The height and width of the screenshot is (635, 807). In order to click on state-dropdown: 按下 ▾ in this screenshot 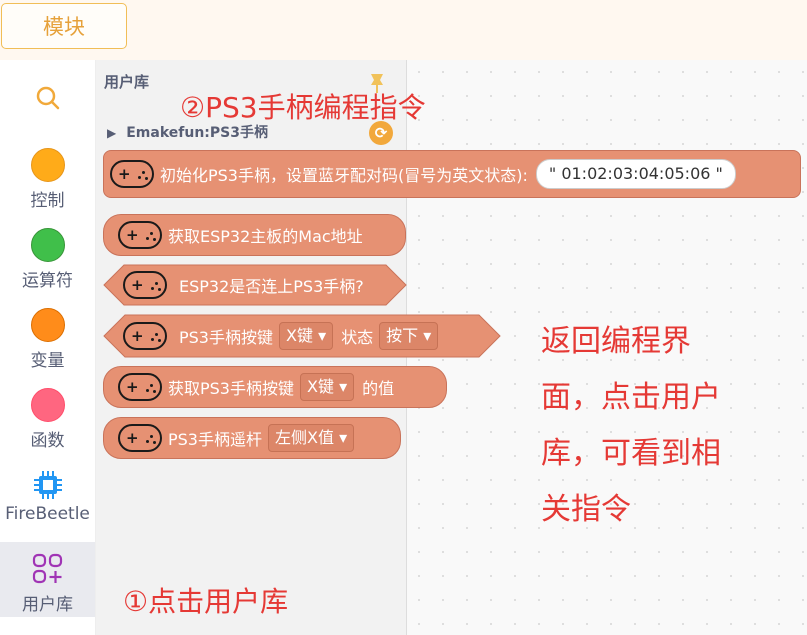, I will do `click(409, 336)`.